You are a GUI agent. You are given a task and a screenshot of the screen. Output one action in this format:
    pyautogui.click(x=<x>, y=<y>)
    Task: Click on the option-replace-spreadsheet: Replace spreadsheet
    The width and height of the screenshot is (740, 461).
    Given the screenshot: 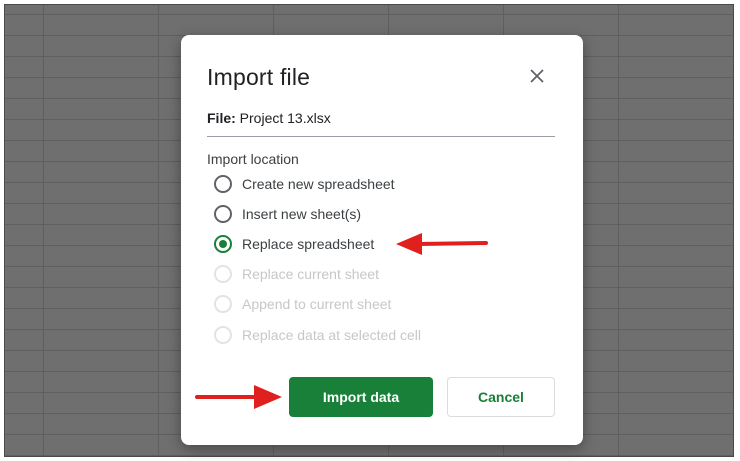 What is the action you would take?
    pyautogui.click(x=294, y=244)
    